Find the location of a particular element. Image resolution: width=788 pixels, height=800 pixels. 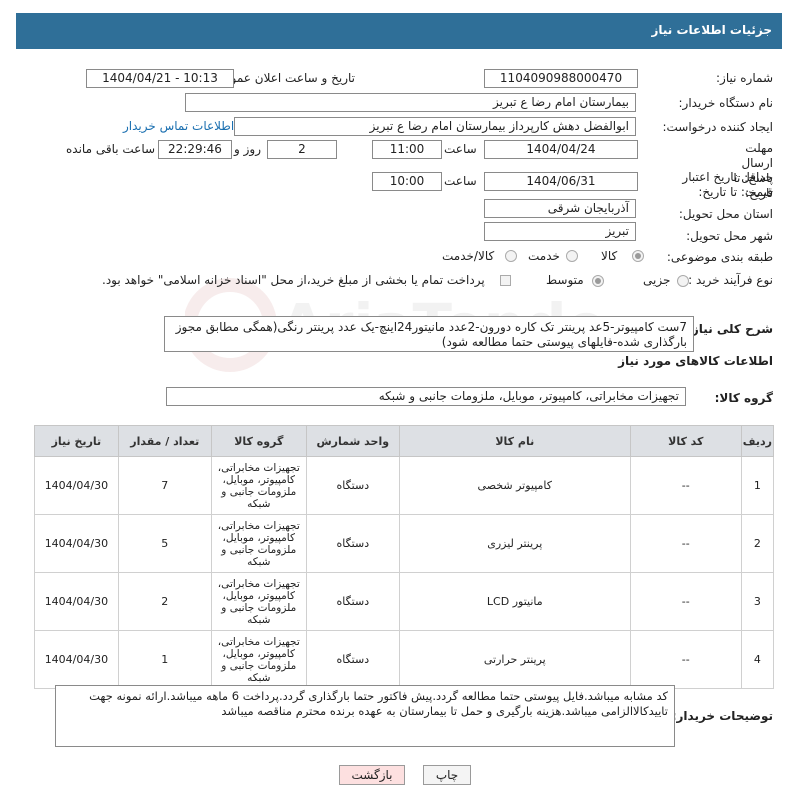

item-name: پرینتر حرارتی is located at coordinates (514, 659).